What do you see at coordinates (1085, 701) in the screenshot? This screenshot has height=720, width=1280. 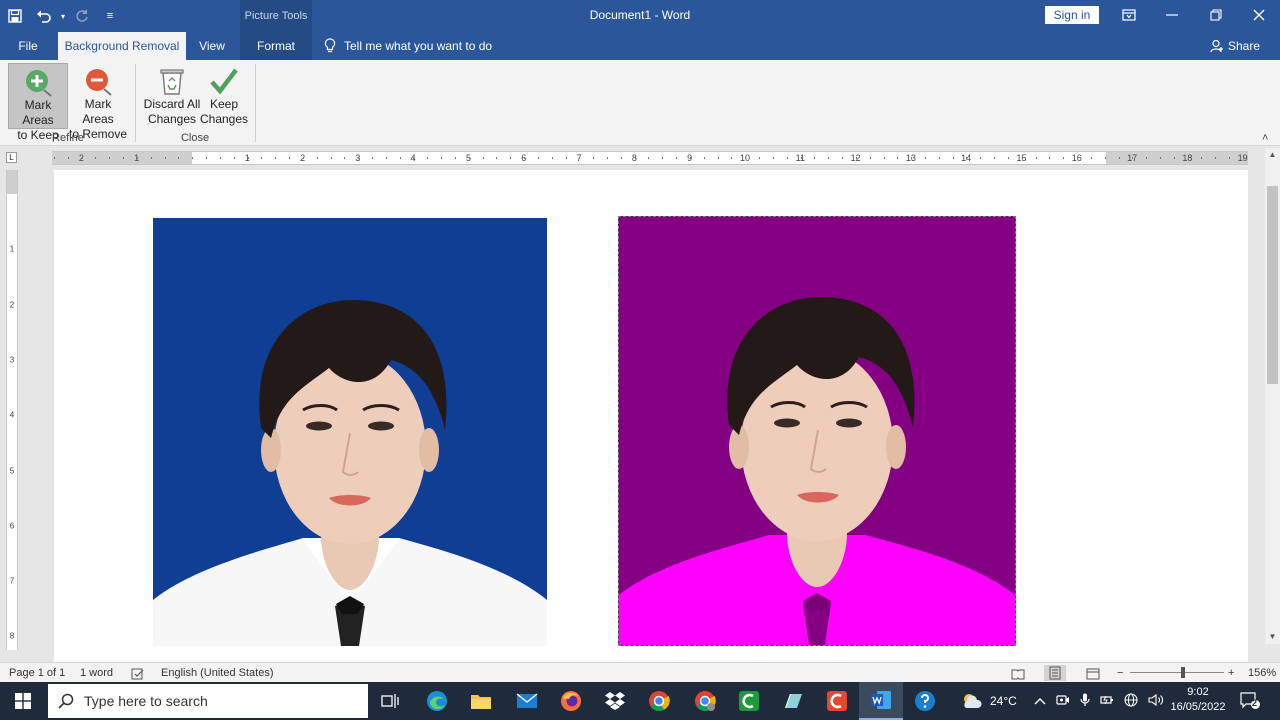 I see `microphone-icon` at bounding box center [1085, 701].